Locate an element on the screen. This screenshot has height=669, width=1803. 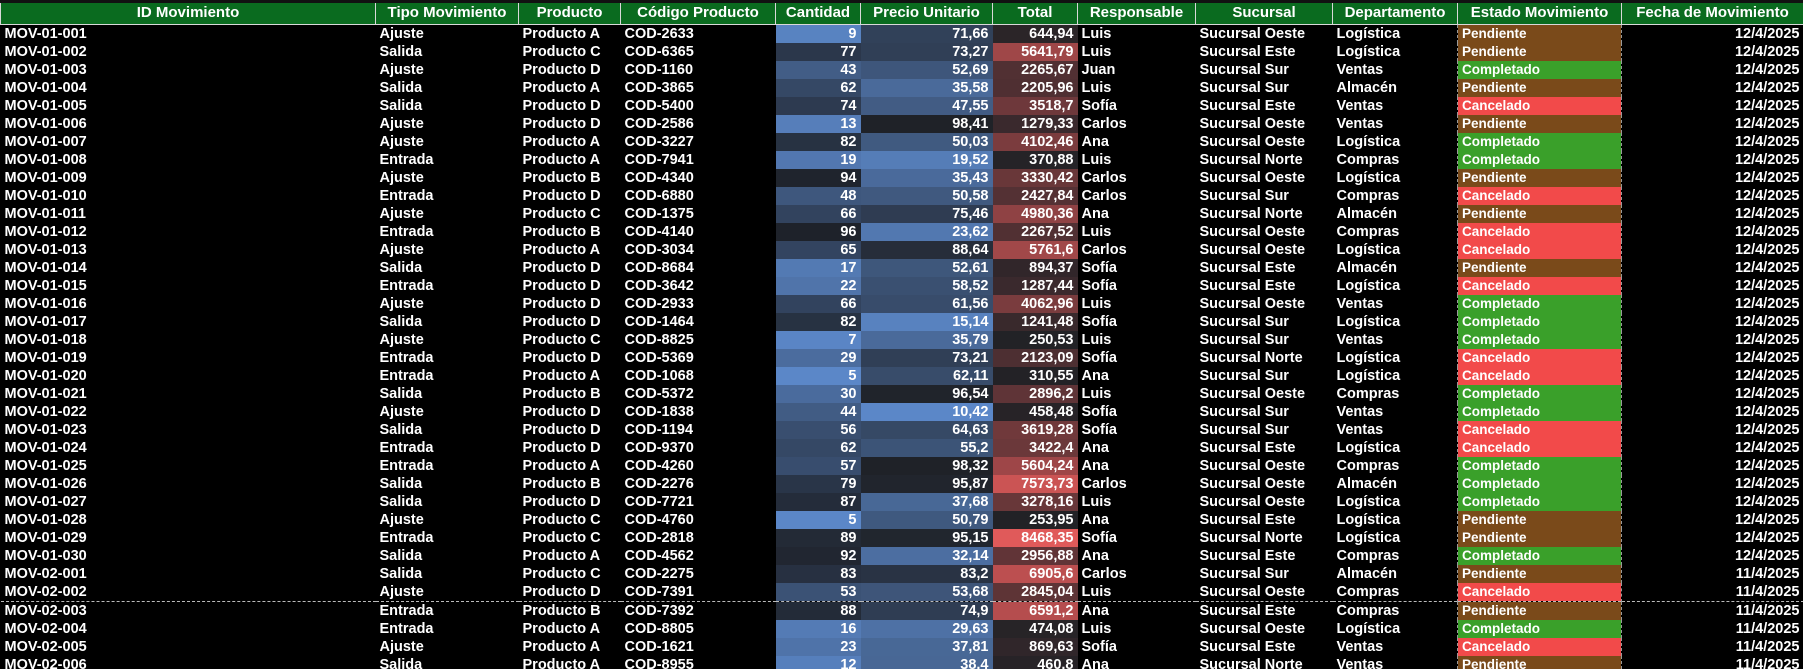
cell-precio: 35,43 is located at coordinates (926, 178).